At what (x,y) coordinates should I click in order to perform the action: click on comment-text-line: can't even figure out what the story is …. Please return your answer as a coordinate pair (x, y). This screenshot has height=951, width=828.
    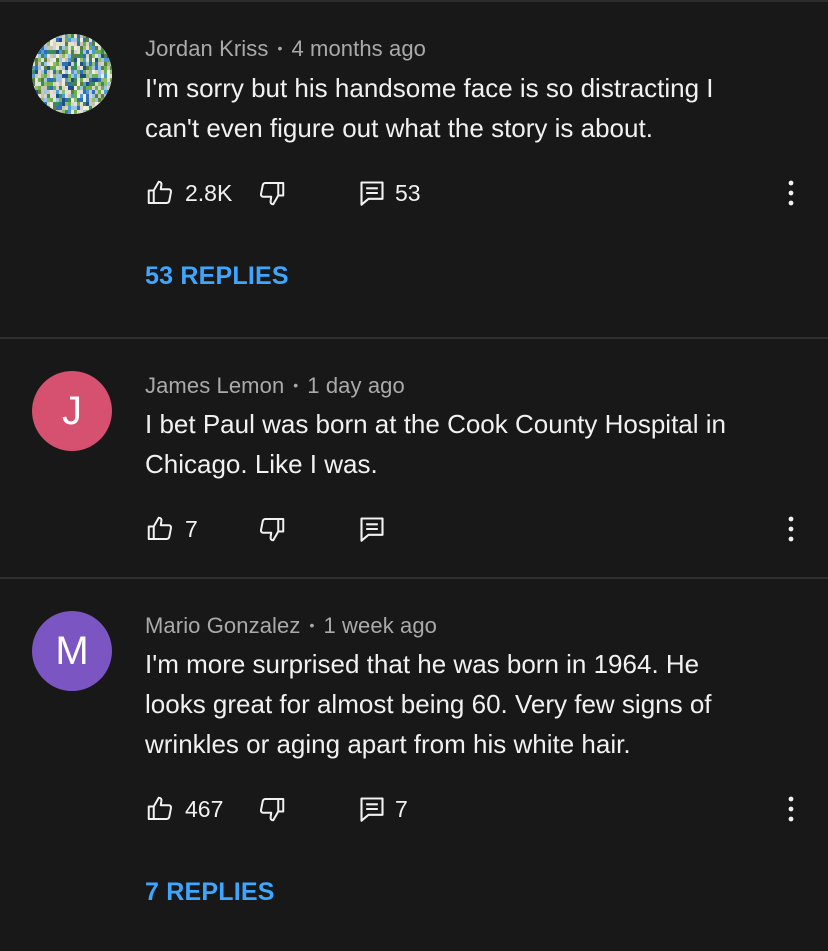
    Looking at the image, I should click on (399, 128).